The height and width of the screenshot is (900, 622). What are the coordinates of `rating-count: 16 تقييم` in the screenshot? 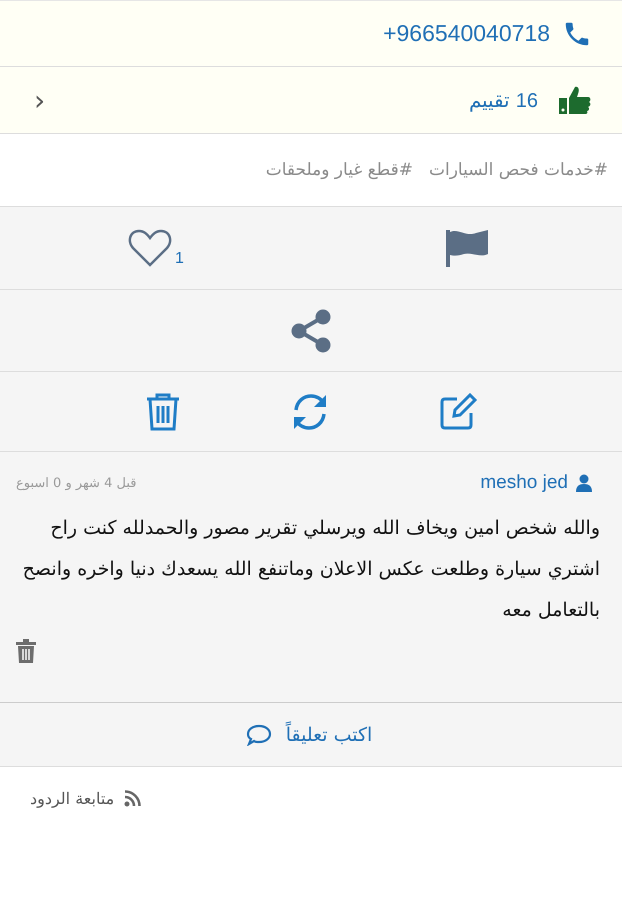 It's located at (503, 100).